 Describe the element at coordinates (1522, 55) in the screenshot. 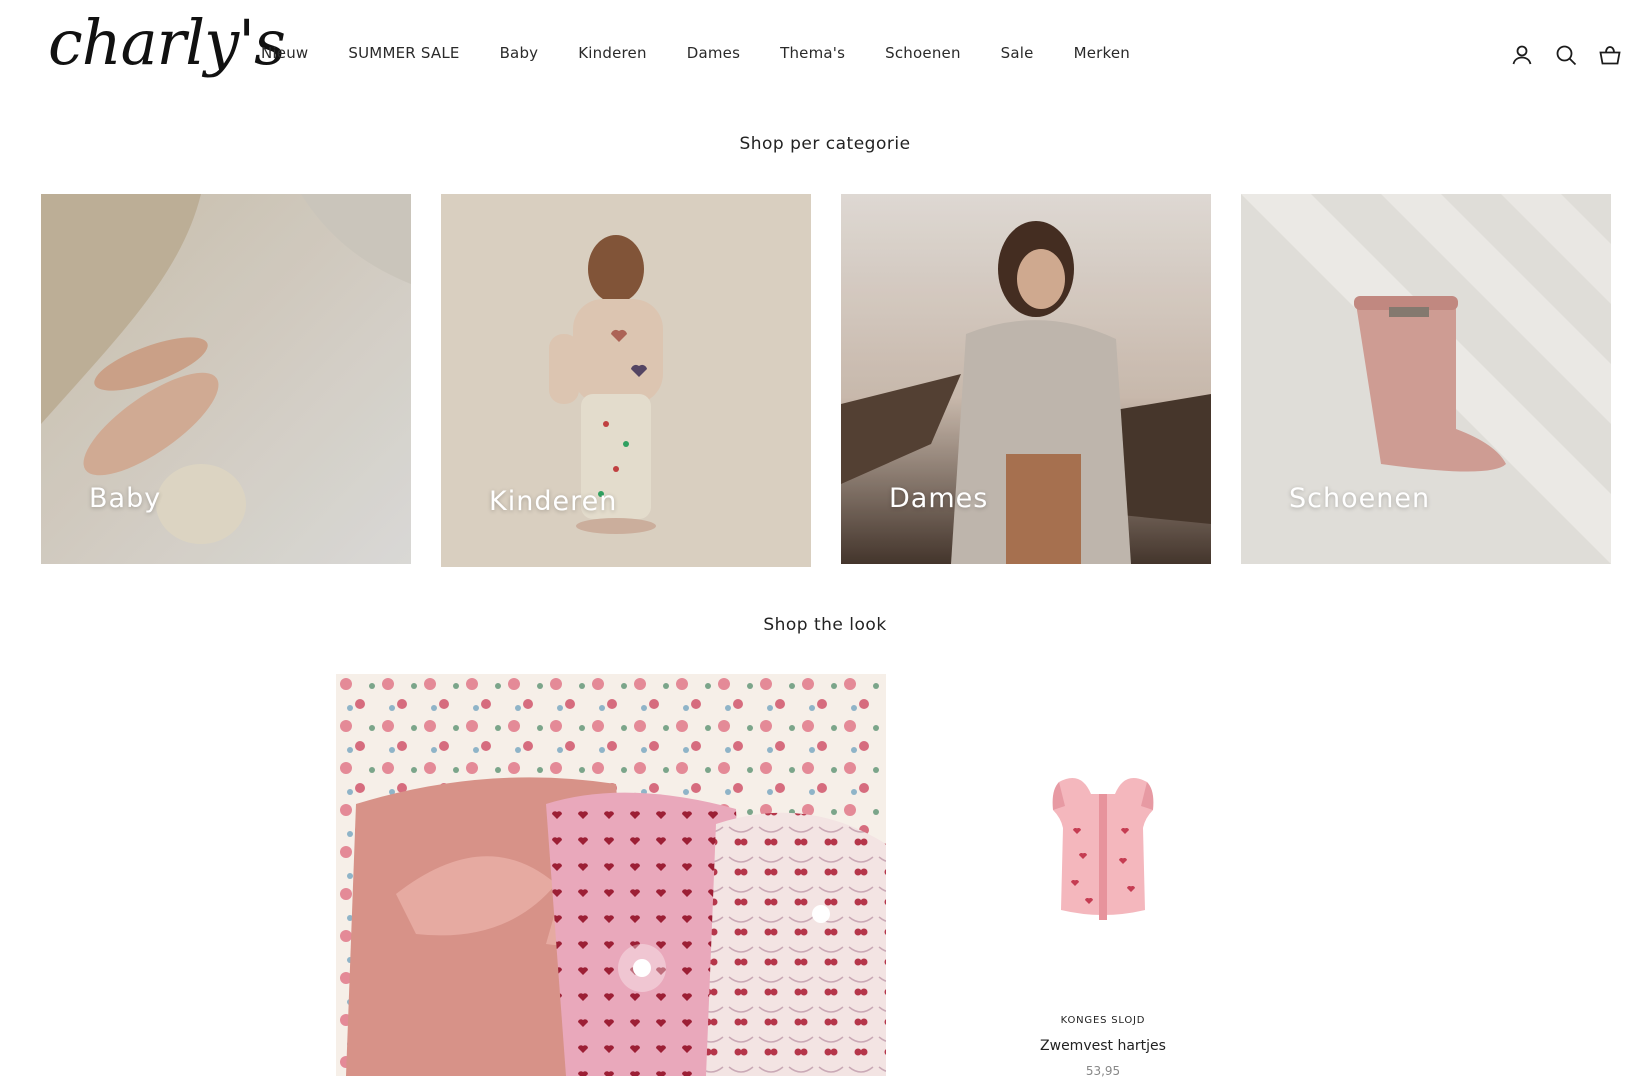

I see `account-icon` at that location.